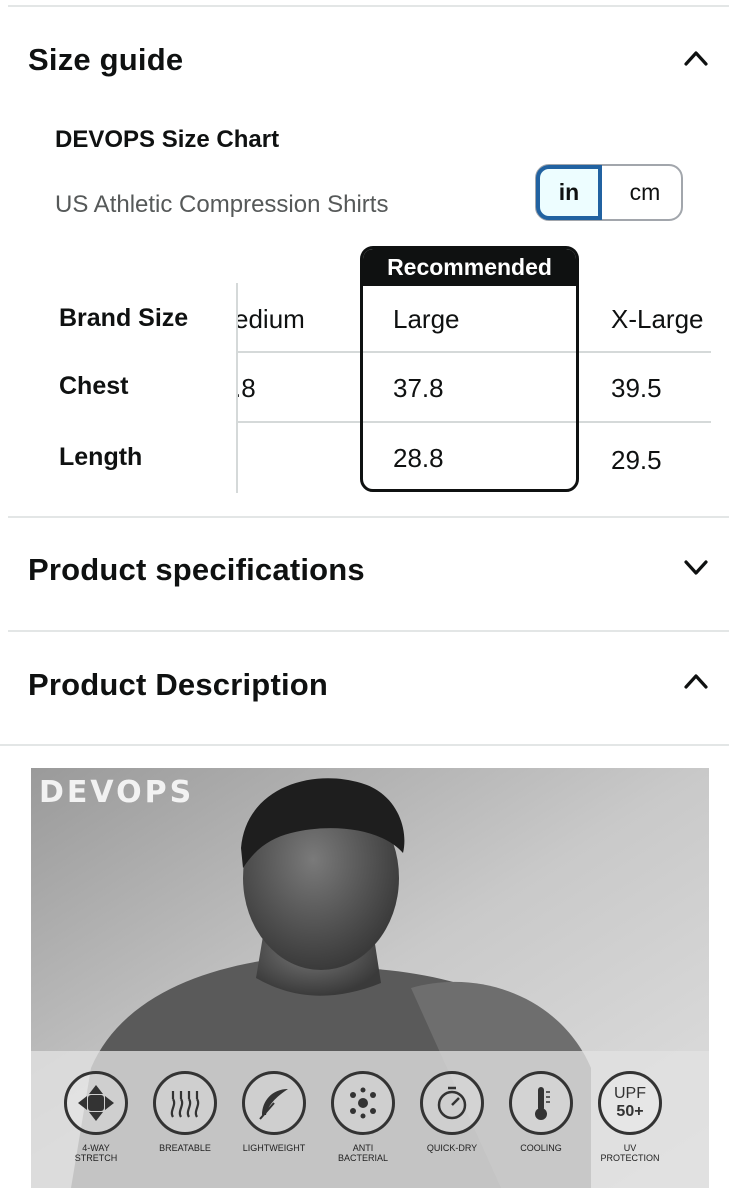  I want to click on breathable-waves-icon, so click(185, 1103).